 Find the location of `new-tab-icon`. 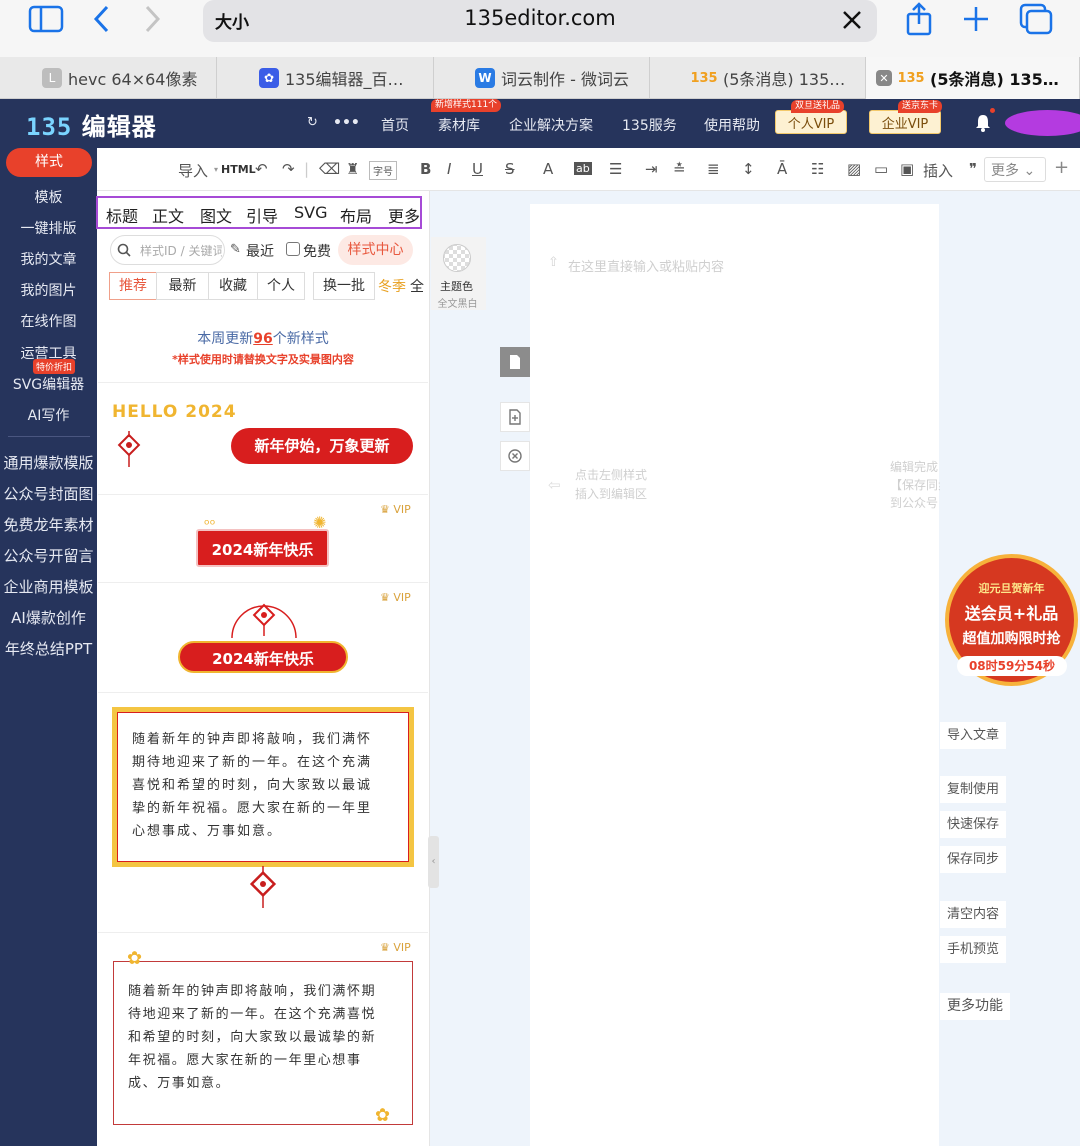

new-tab-icon is located at coordinates (976, 19).